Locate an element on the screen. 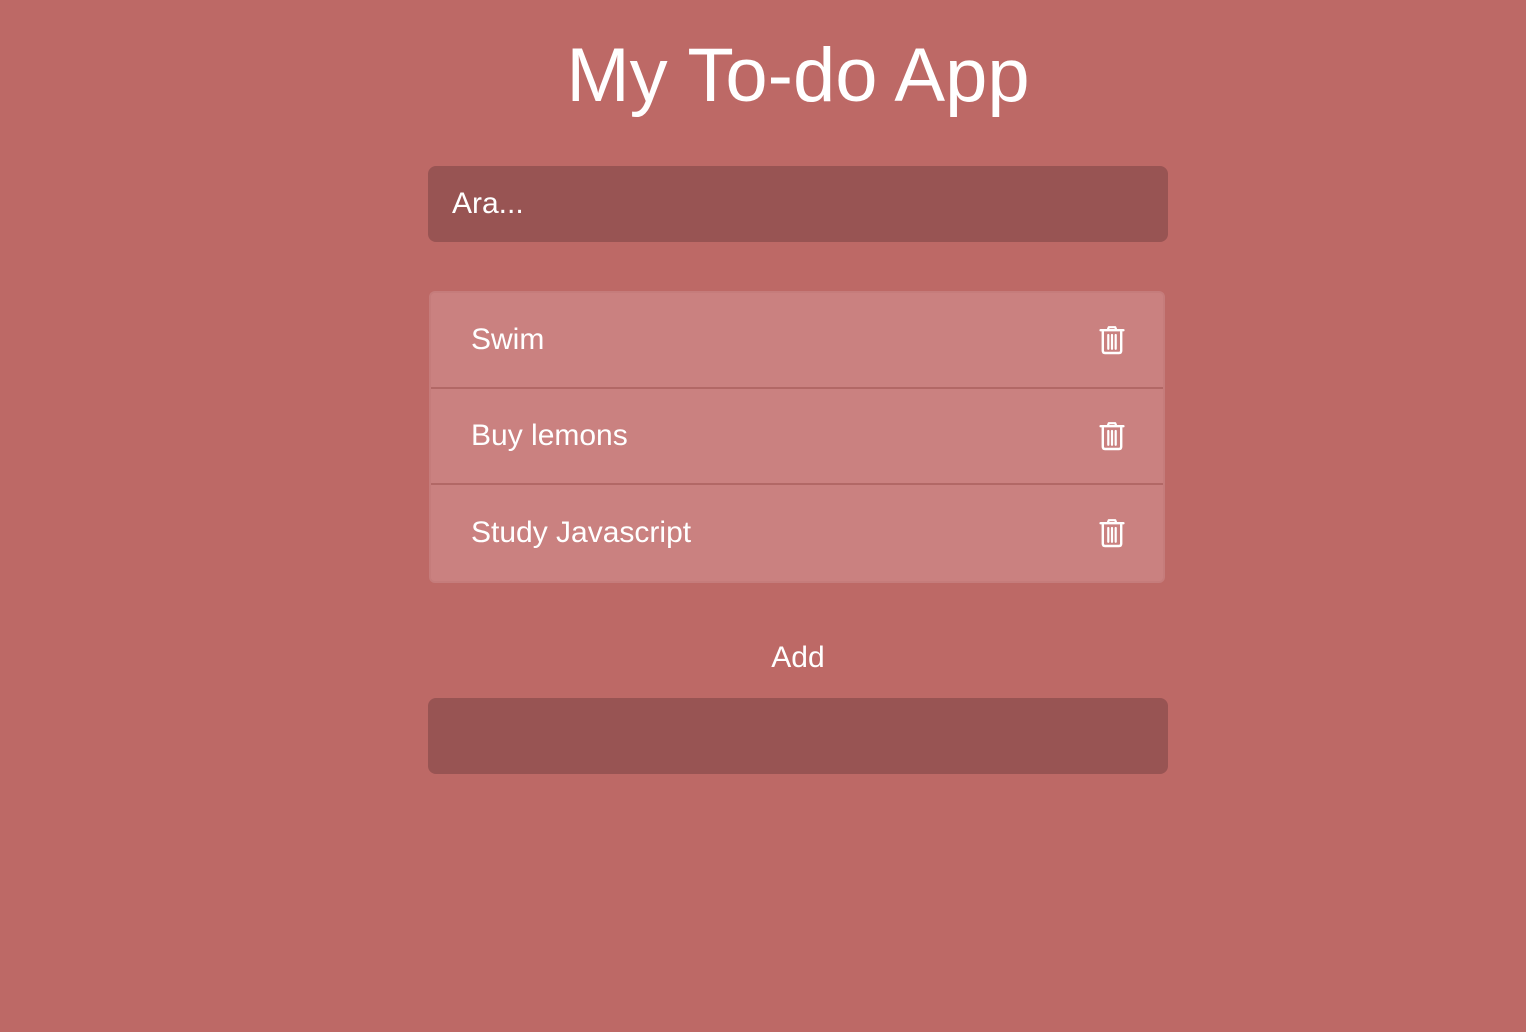  todo-item-text: Study Javascript is located at coordinates (581, 532).